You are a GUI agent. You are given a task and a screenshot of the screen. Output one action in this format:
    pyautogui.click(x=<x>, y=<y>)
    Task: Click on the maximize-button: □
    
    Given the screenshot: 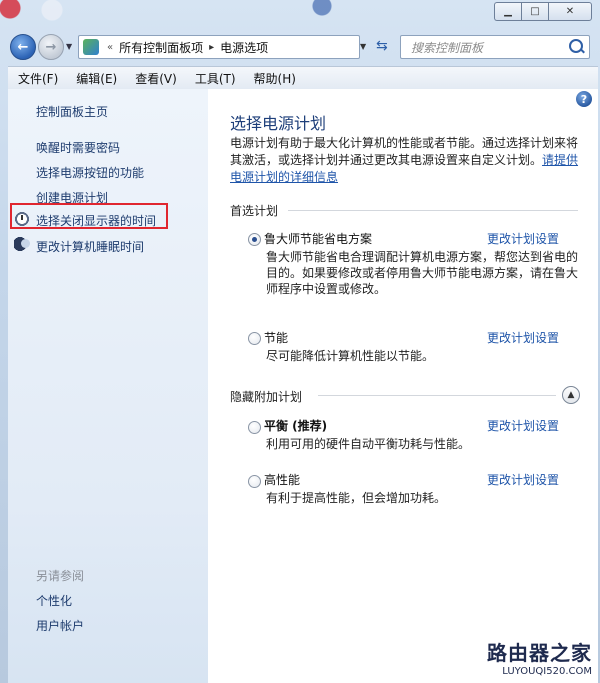 What is the action you would take?
    pyautogui.click(x=534, y=11)
    